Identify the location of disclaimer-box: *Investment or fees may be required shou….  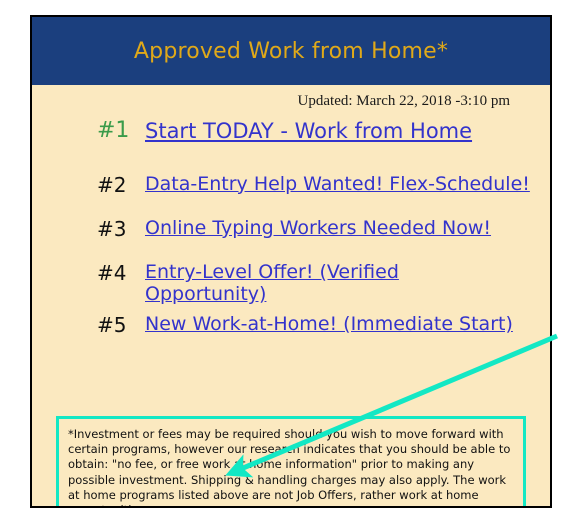
(291, 461).